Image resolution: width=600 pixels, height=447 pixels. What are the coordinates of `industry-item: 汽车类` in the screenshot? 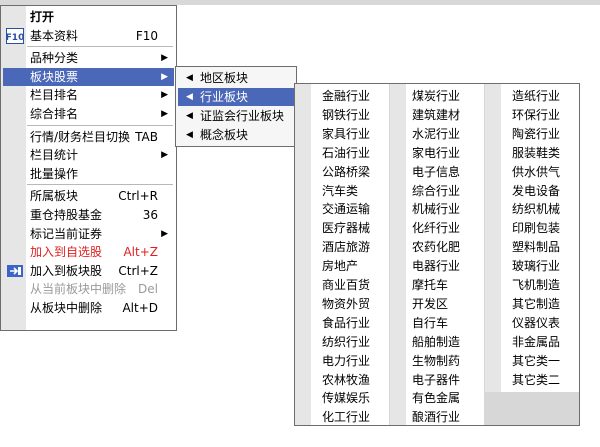 It's located at (340, 191).